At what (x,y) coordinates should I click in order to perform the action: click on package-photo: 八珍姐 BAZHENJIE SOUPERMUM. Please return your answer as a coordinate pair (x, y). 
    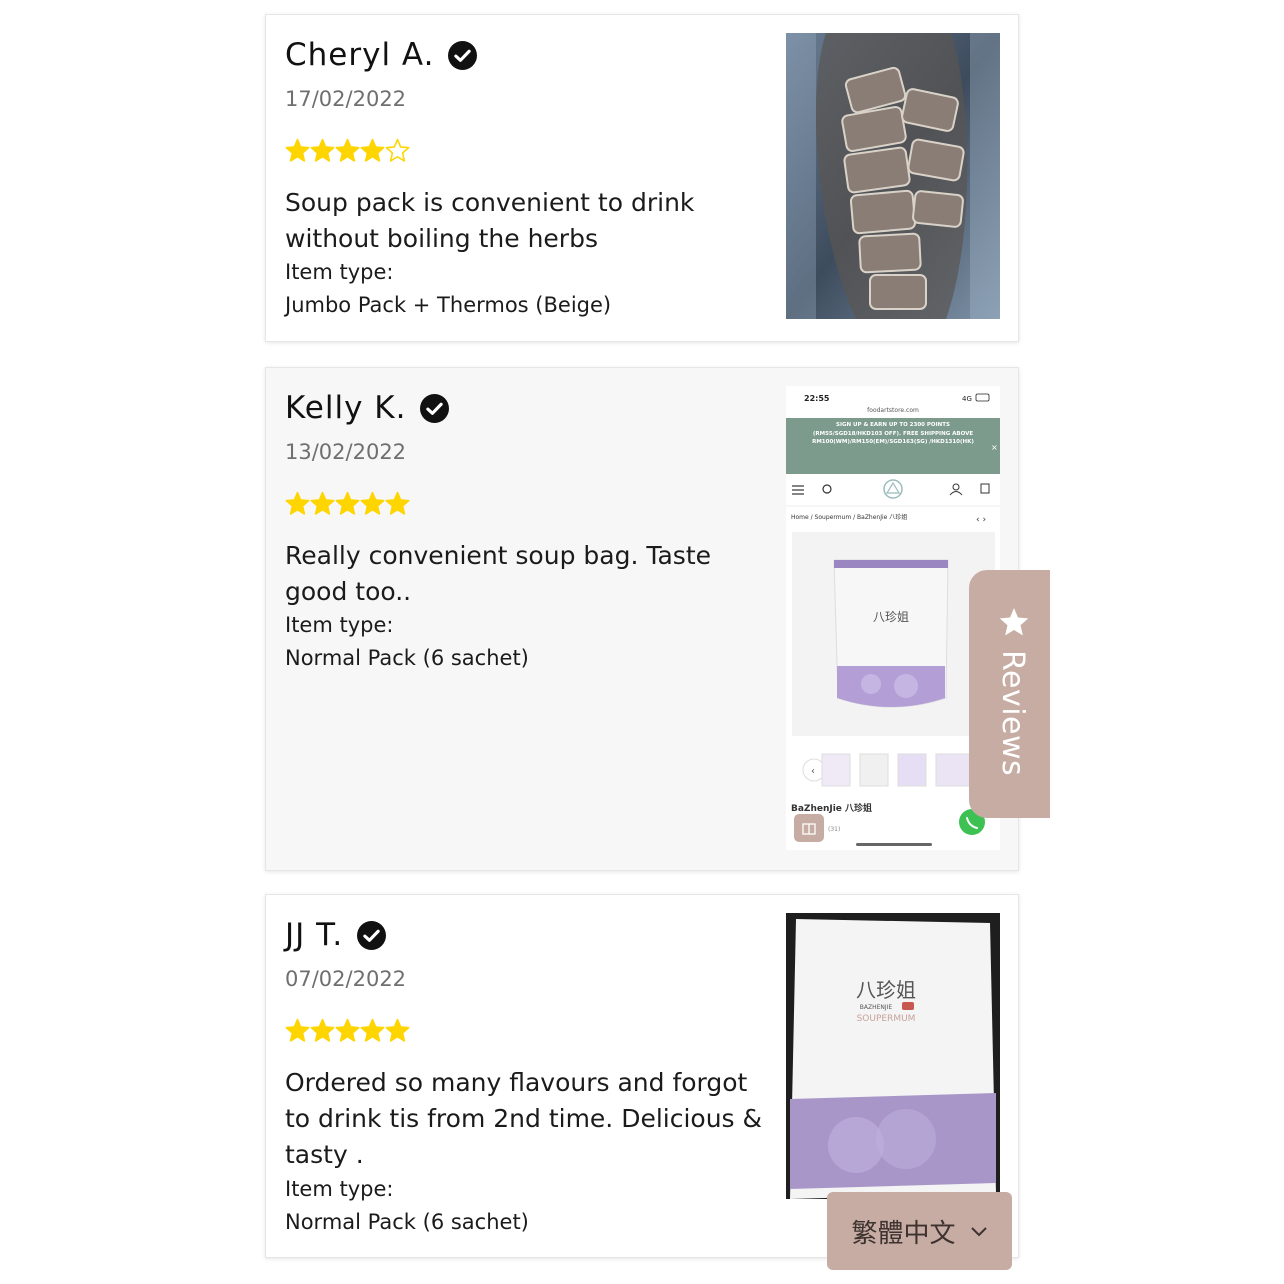
    Looking at the image, I should click on (893, 1056).